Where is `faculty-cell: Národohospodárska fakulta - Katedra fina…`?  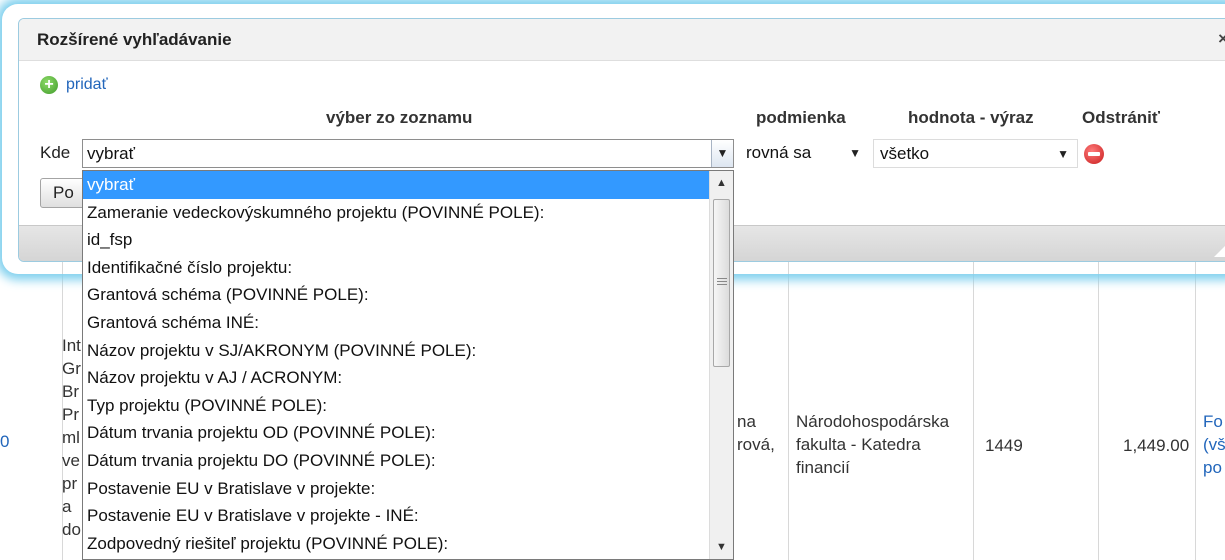 faculty-cell: Národohospodárska fakulta - Katedra fina… is located at coordinates (873, 444).